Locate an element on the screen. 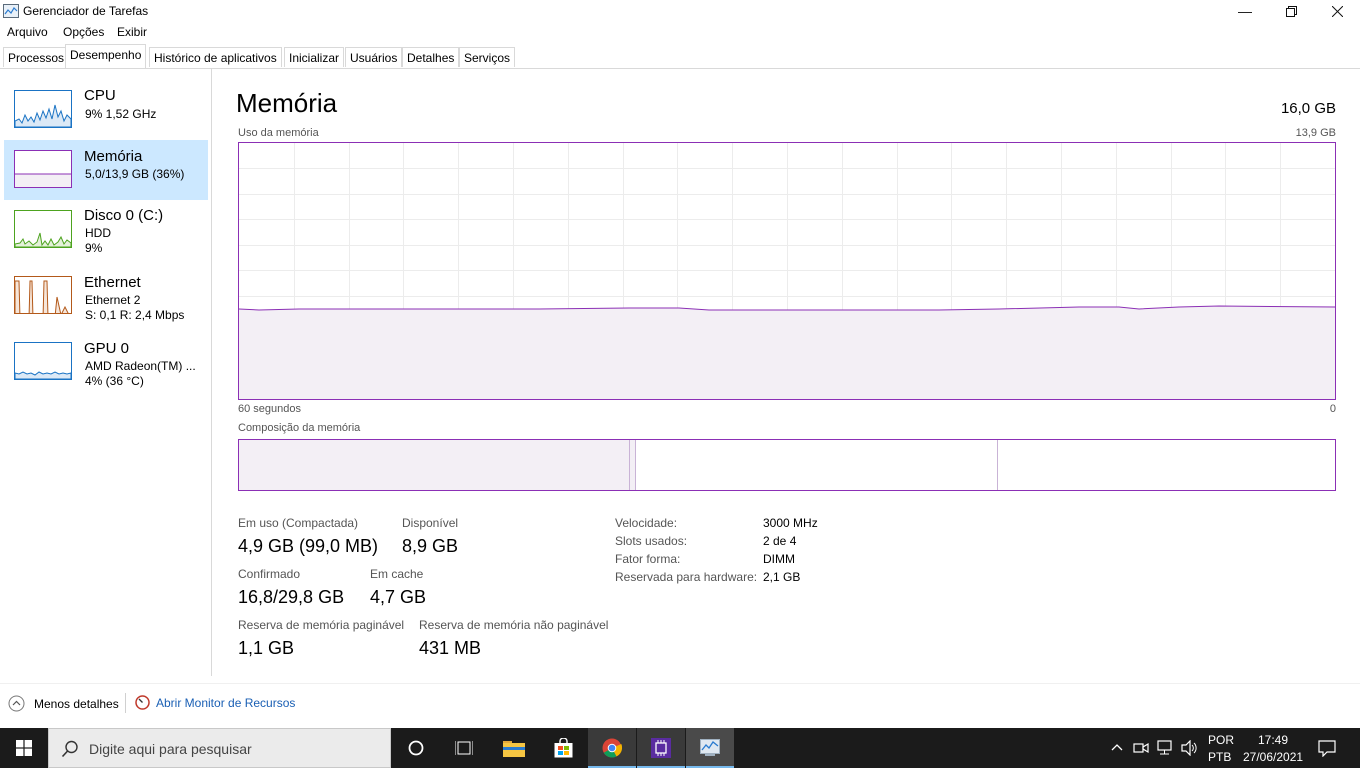 The image size is (1360, 768). chip-icon is located at coordinates (661, 748).